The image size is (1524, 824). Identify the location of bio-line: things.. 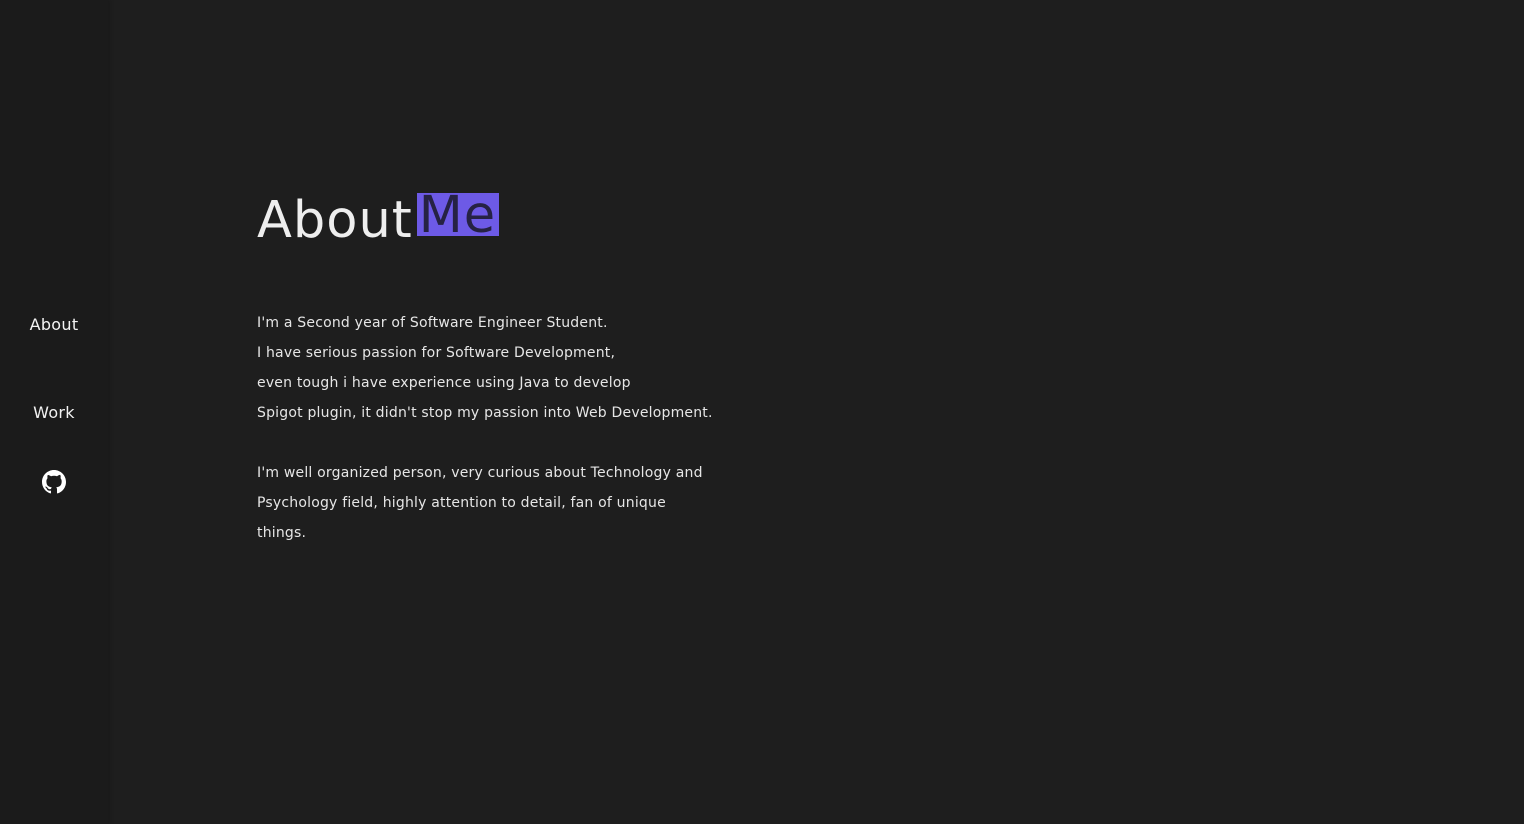
(282, 533).